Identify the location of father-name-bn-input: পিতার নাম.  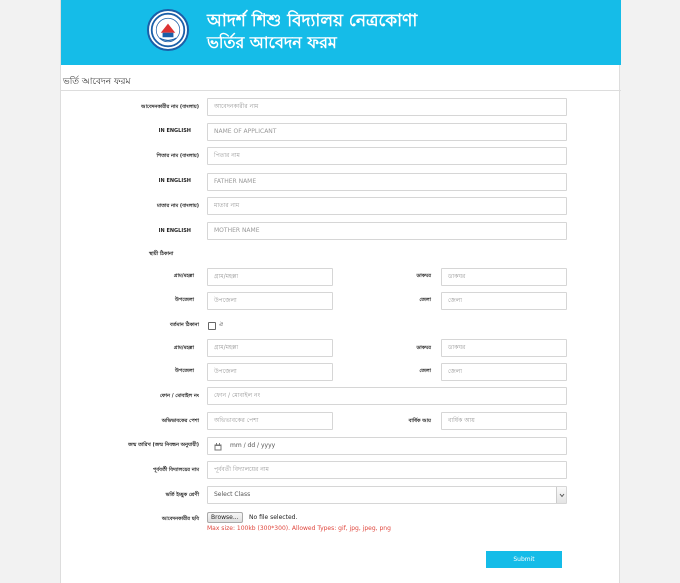
(387, 156).